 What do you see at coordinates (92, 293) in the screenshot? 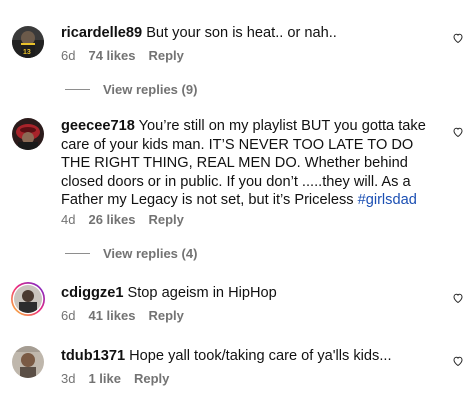
I see `username: cdiggze1` at bounding box center [92, 293].